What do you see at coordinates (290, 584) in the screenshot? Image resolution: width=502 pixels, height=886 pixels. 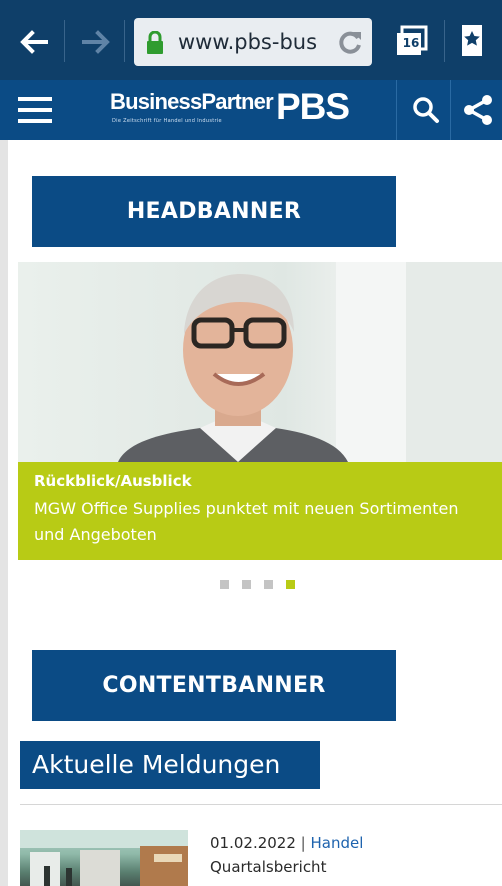 I see `slider-dot-active` at bounding box center [290, 584].